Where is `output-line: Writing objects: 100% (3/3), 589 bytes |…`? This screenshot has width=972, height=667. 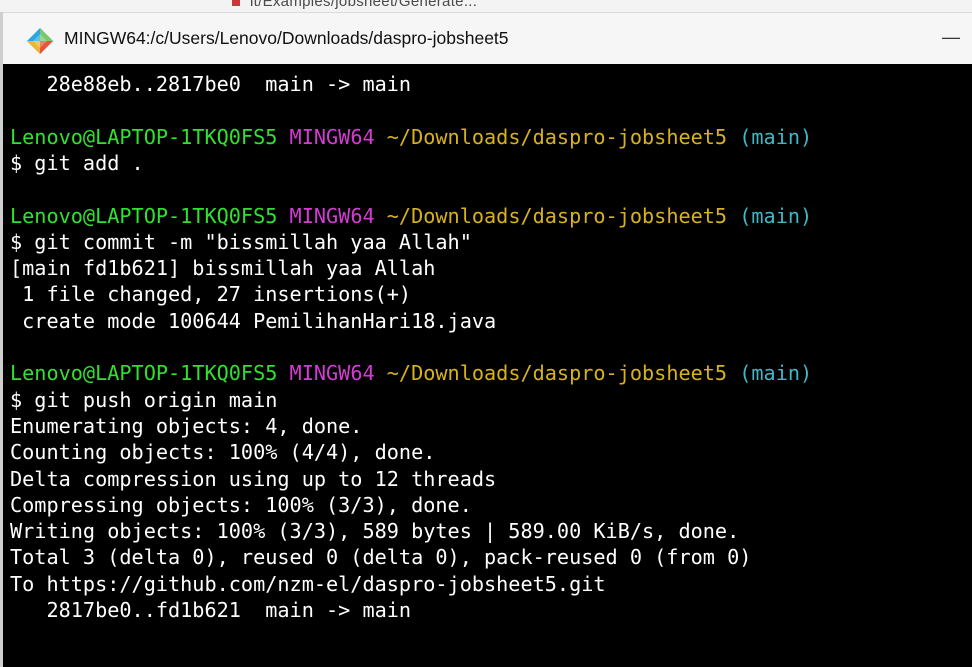 output-line: Writing objects: 100% (3/3), 589 bytes |… is located at coordinates (375, 531).